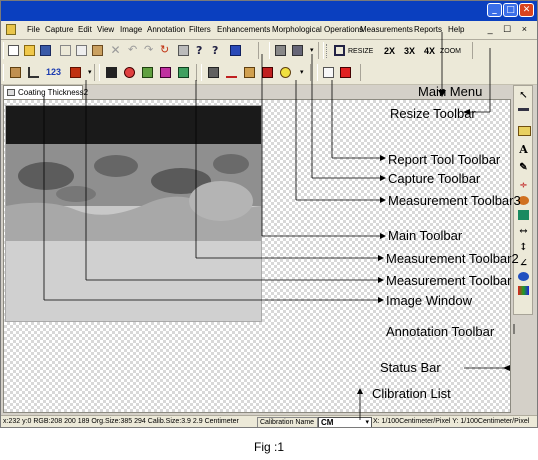 Image resolution: width=538 pixels, height=460 pixels. What do you see at coordinates (411, 393) in the screenshot?
I see `callout-calibration-list: Clibration List` at bounding box center [411, 393].